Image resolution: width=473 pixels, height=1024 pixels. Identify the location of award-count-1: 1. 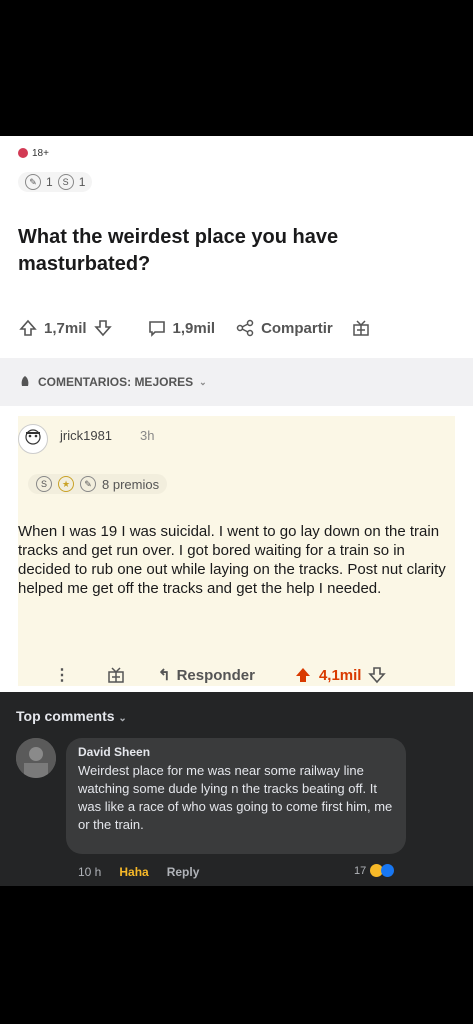
(49, 182).